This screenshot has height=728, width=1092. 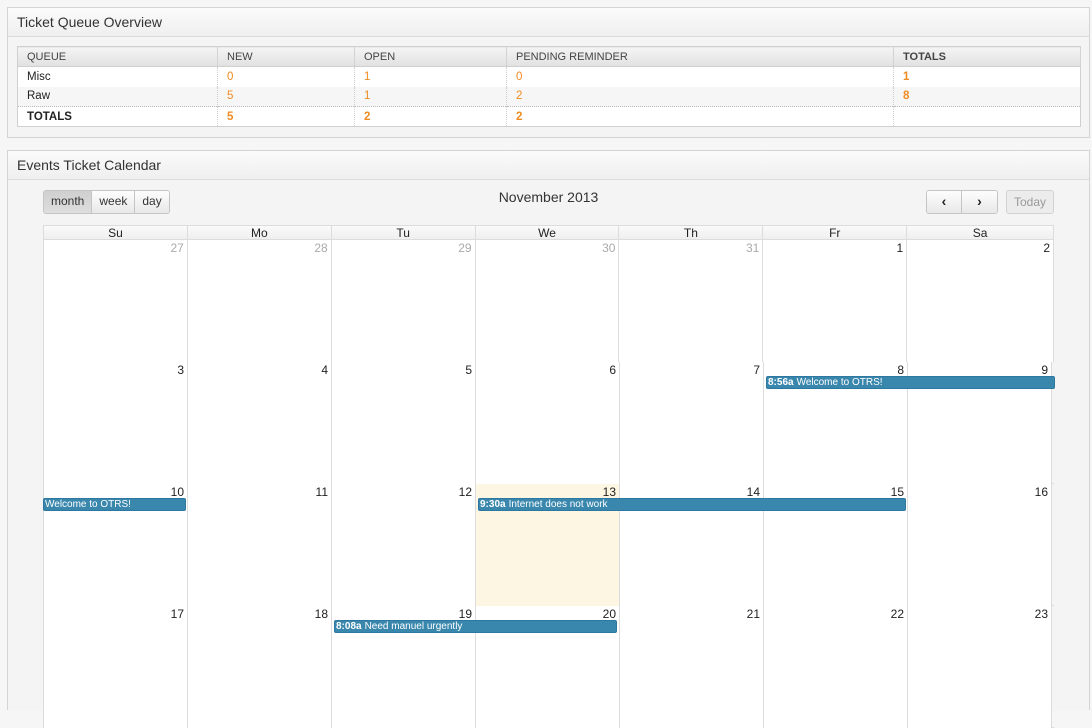 I want to click on weekday-label: Tu, so click(x=404, y=233).